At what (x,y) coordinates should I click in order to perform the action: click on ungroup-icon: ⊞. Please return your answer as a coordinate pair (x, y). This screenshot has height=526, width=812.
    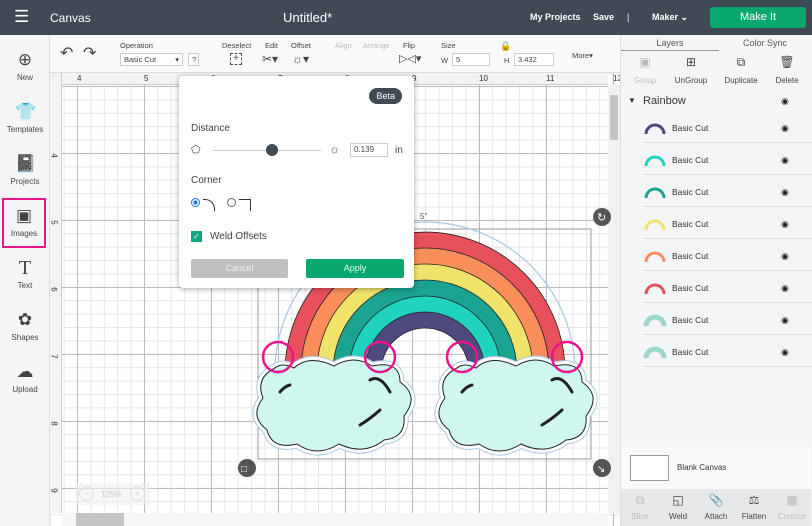
    Looking at the image, I should click on (691, 62).